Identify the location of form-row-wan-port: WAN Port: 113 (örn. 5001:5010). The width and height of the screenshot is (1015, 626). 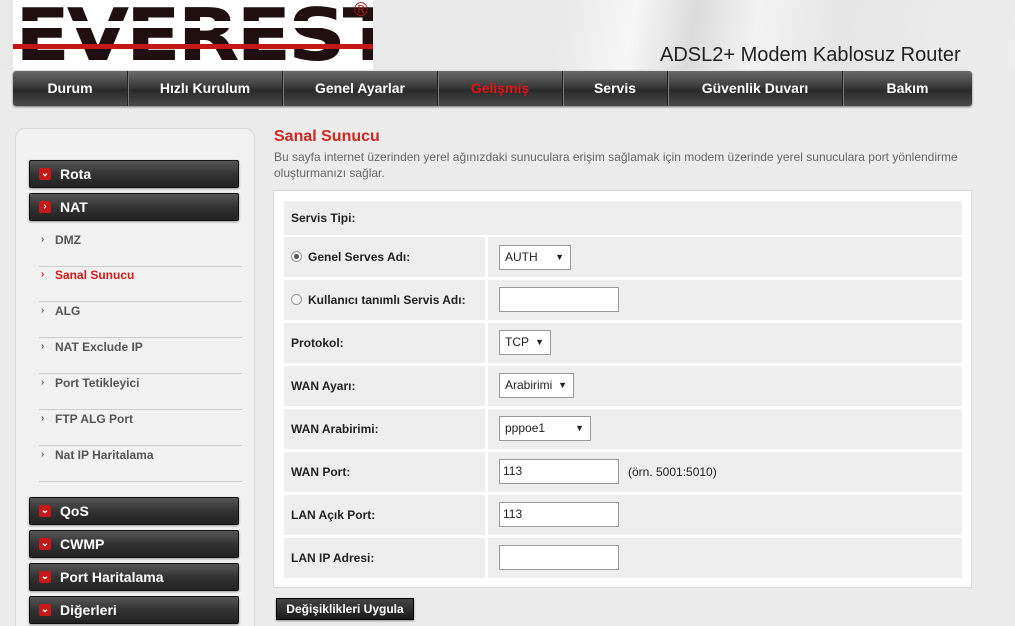
(623, 472).